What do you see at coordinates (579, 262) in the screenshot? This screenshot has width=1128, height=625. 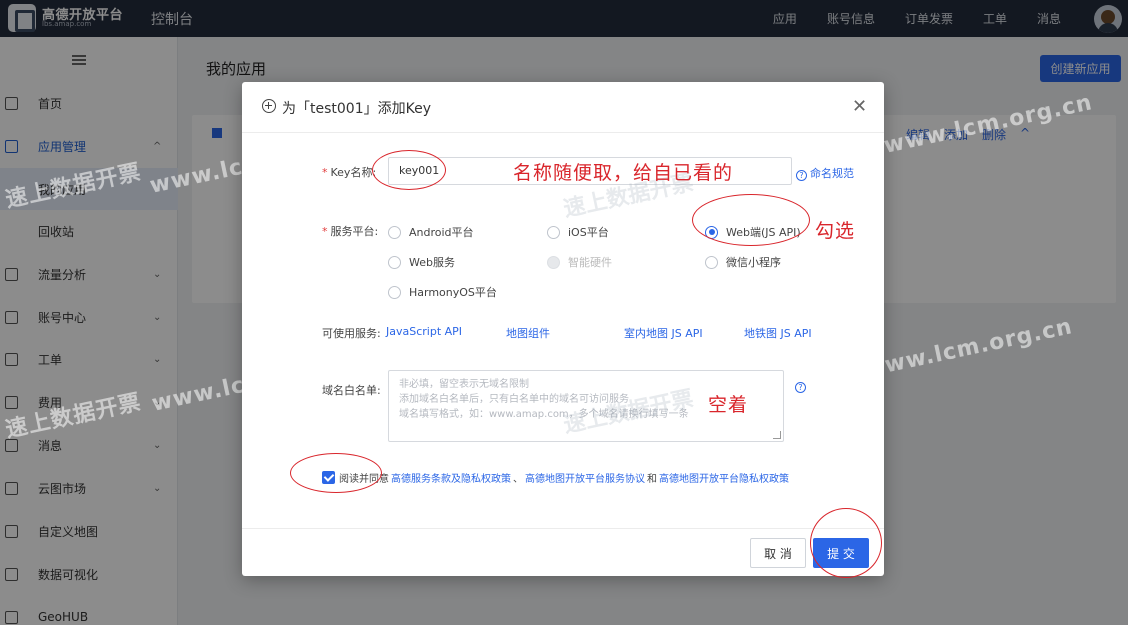 I see `radio-smart-hardware: 智能硬件` at bounding box center [579, 262].